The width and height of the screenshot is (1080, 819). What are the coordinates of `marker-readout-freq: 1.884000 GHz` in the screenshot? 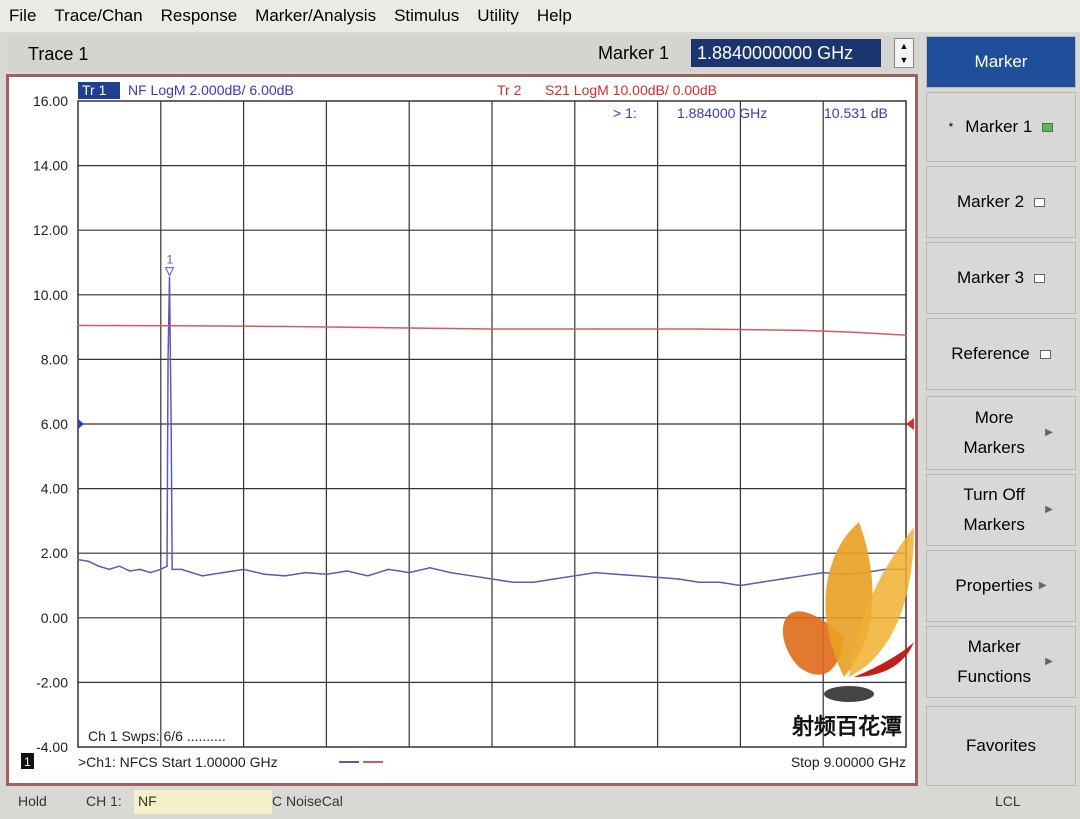 It's located at (722, 113).